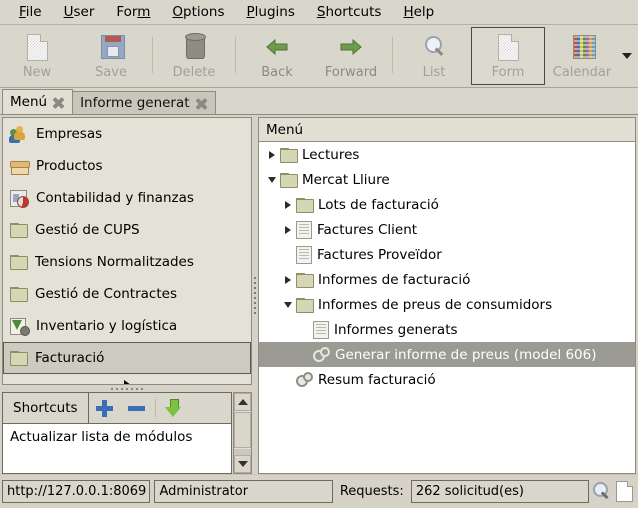 The image size is (638, 508). What do you see at coordinates (127, 358) in the screenshot?
I see `sidebar-item-facturacio: Facturació` at bounding box center [127, 358].